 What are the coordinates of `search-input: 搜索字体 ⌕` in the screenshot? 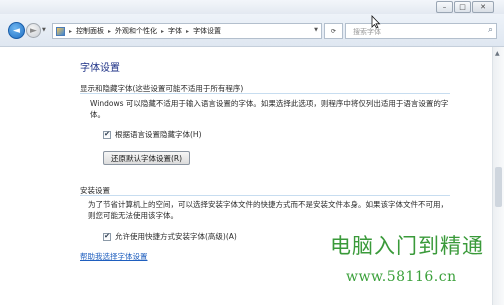 It's located at (421, 31).